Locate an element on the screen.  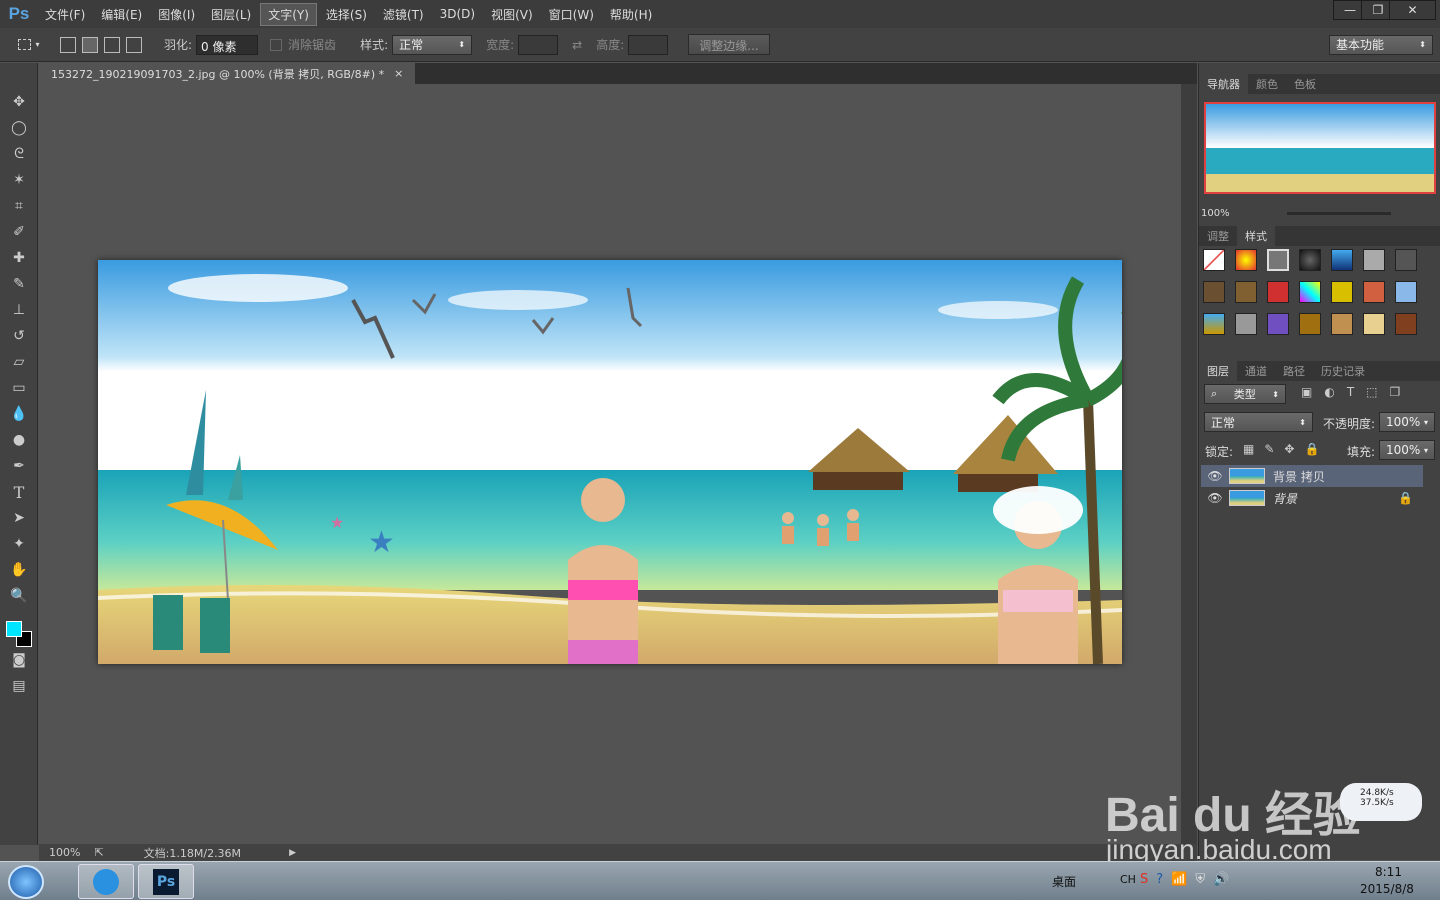
filter-smart-icon: ❐ is located at coordinates (1395, 392).